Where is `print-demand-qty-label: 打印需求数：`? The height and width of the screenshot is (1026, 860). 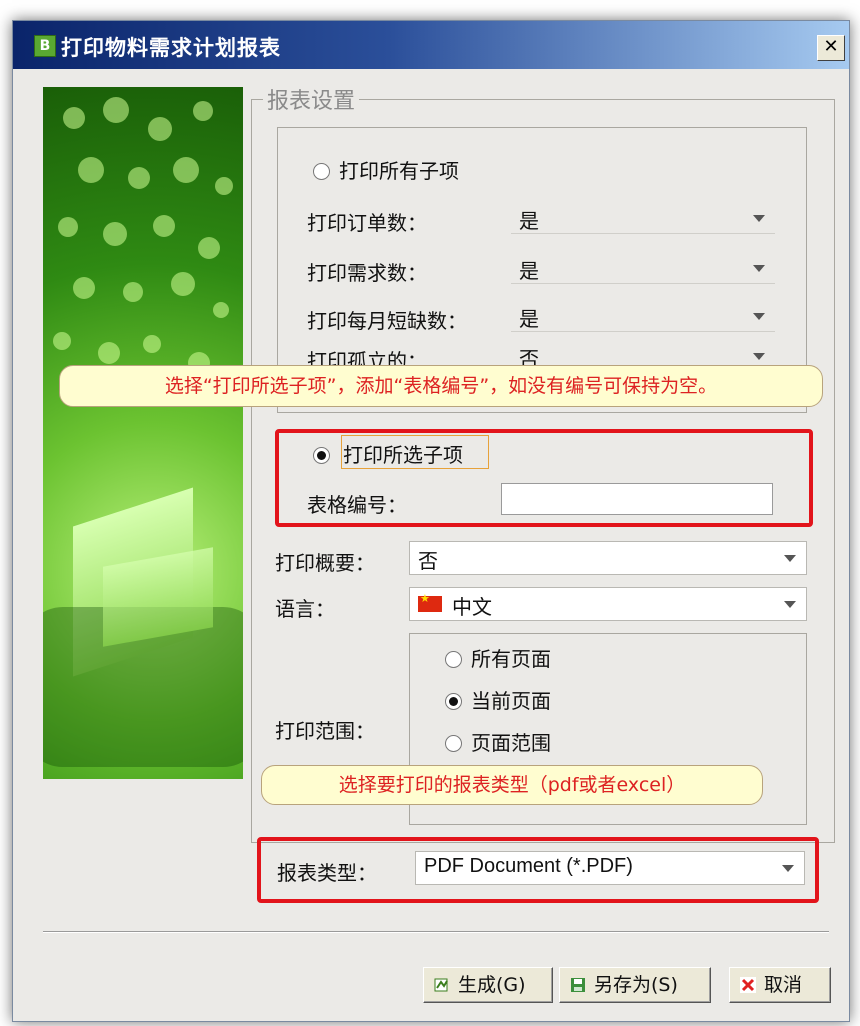 print-demand-qty-label: 打印需求数： is located at coordinates (367, 273).